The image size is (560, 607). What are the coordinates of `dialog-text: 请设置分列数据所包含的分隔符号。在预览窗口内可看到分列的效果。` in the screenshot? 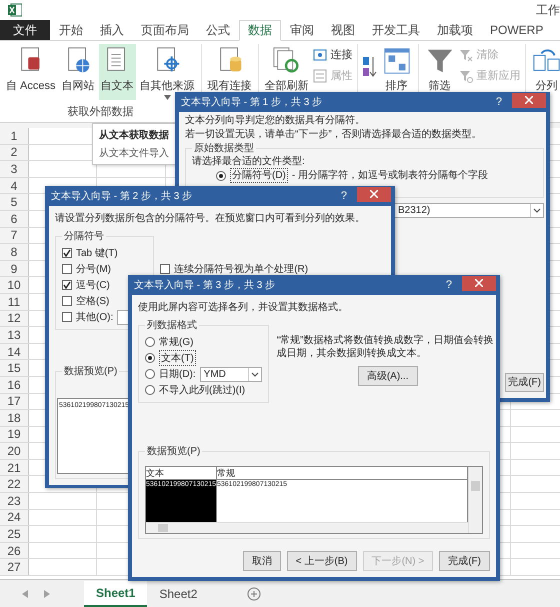 It's located at (210, 218).